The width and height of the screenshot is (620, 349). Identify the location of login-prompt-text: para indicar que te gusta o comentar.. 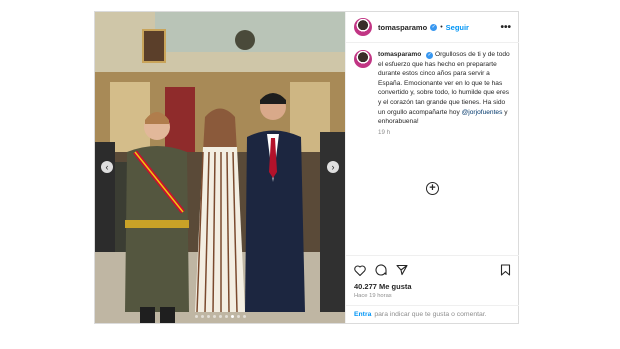
(430, 314).